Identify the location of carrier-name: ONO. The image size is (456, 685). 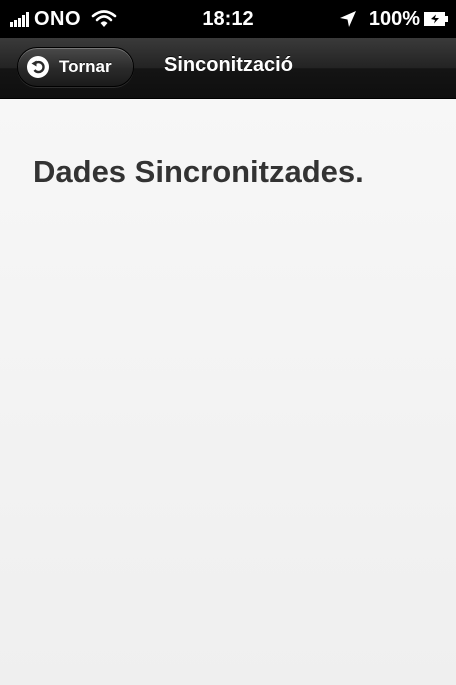
(58, 18).